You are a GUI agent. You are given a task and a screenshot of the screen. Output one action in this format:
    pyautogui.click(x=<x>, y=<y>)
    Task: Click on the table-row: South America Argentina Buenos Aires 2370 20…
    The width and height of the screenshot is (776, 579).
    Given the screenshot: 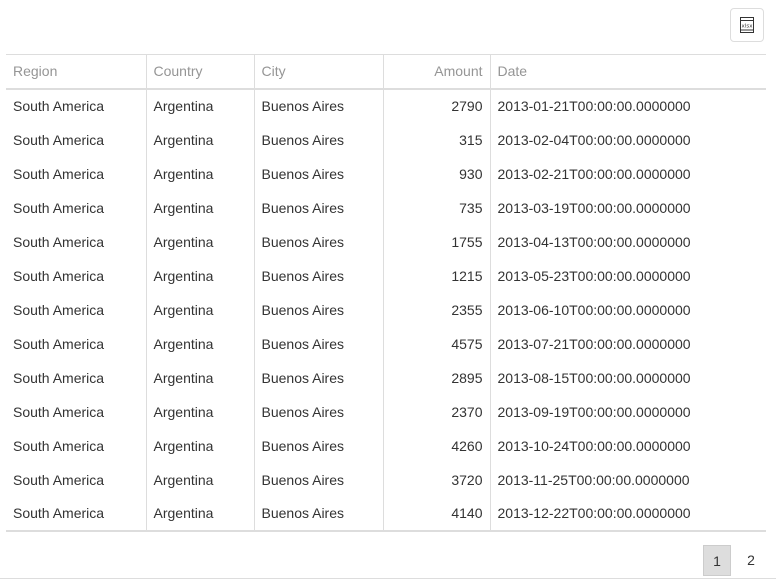 What is the action you would take?
    pyautogui.click(x=386, y=411)
    